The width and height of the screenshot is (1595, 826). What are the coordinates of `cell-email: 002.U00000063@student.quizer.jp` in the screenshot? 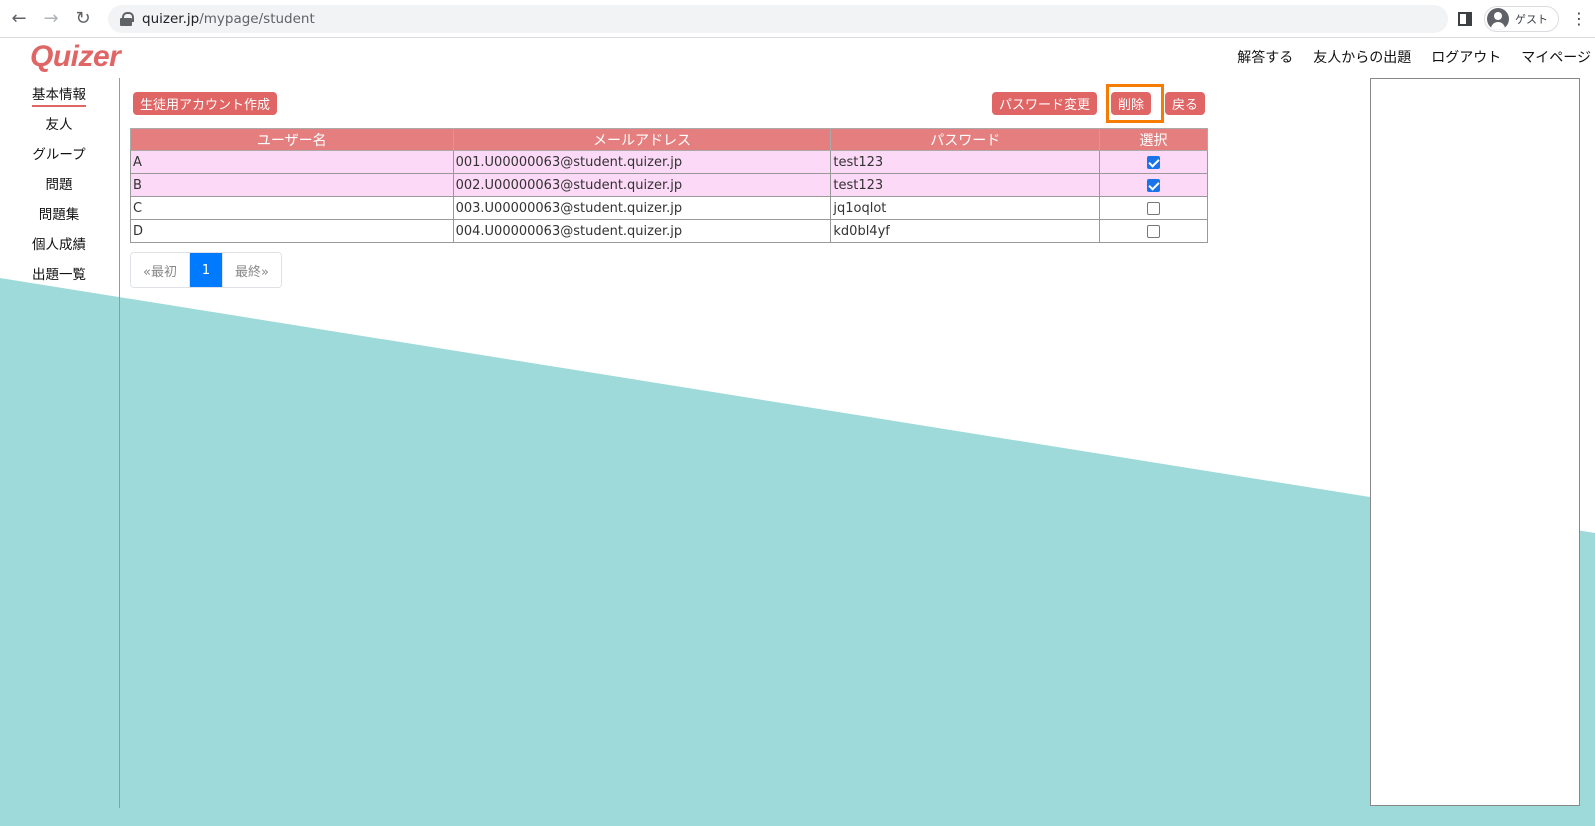 It's located at (642, 185).